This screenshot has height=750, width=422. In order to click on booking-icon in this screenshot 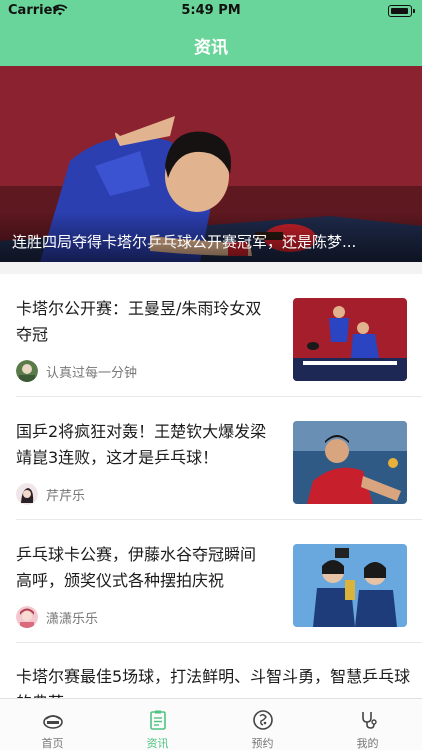, I will do `click(263, 720)`.